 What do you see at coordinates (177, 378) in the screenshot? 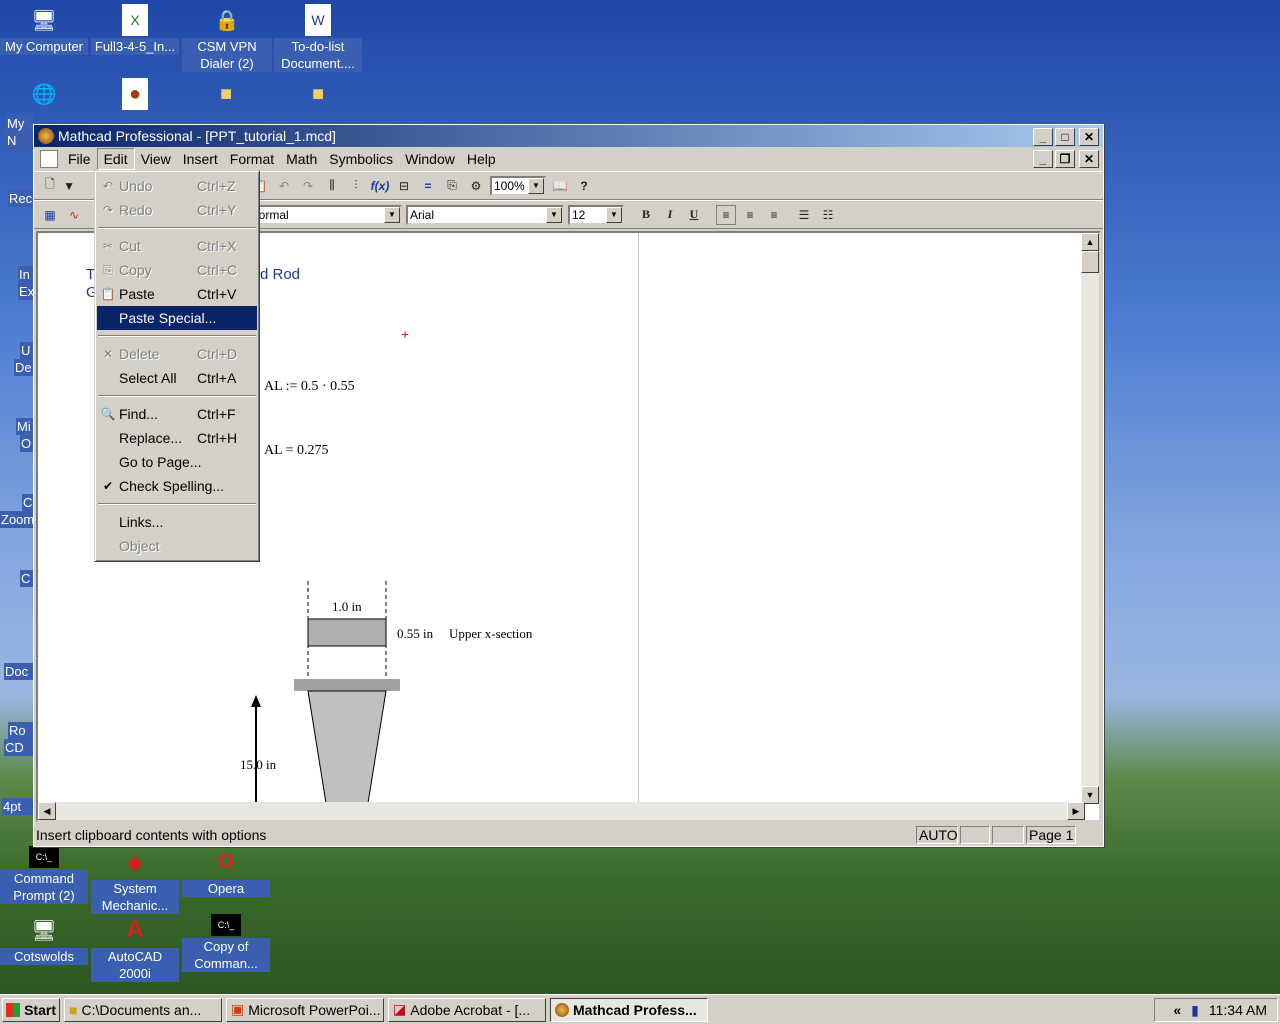
I see `menu-item-select-all: Select All Ctrl+A` at bounding box center [177, 378].